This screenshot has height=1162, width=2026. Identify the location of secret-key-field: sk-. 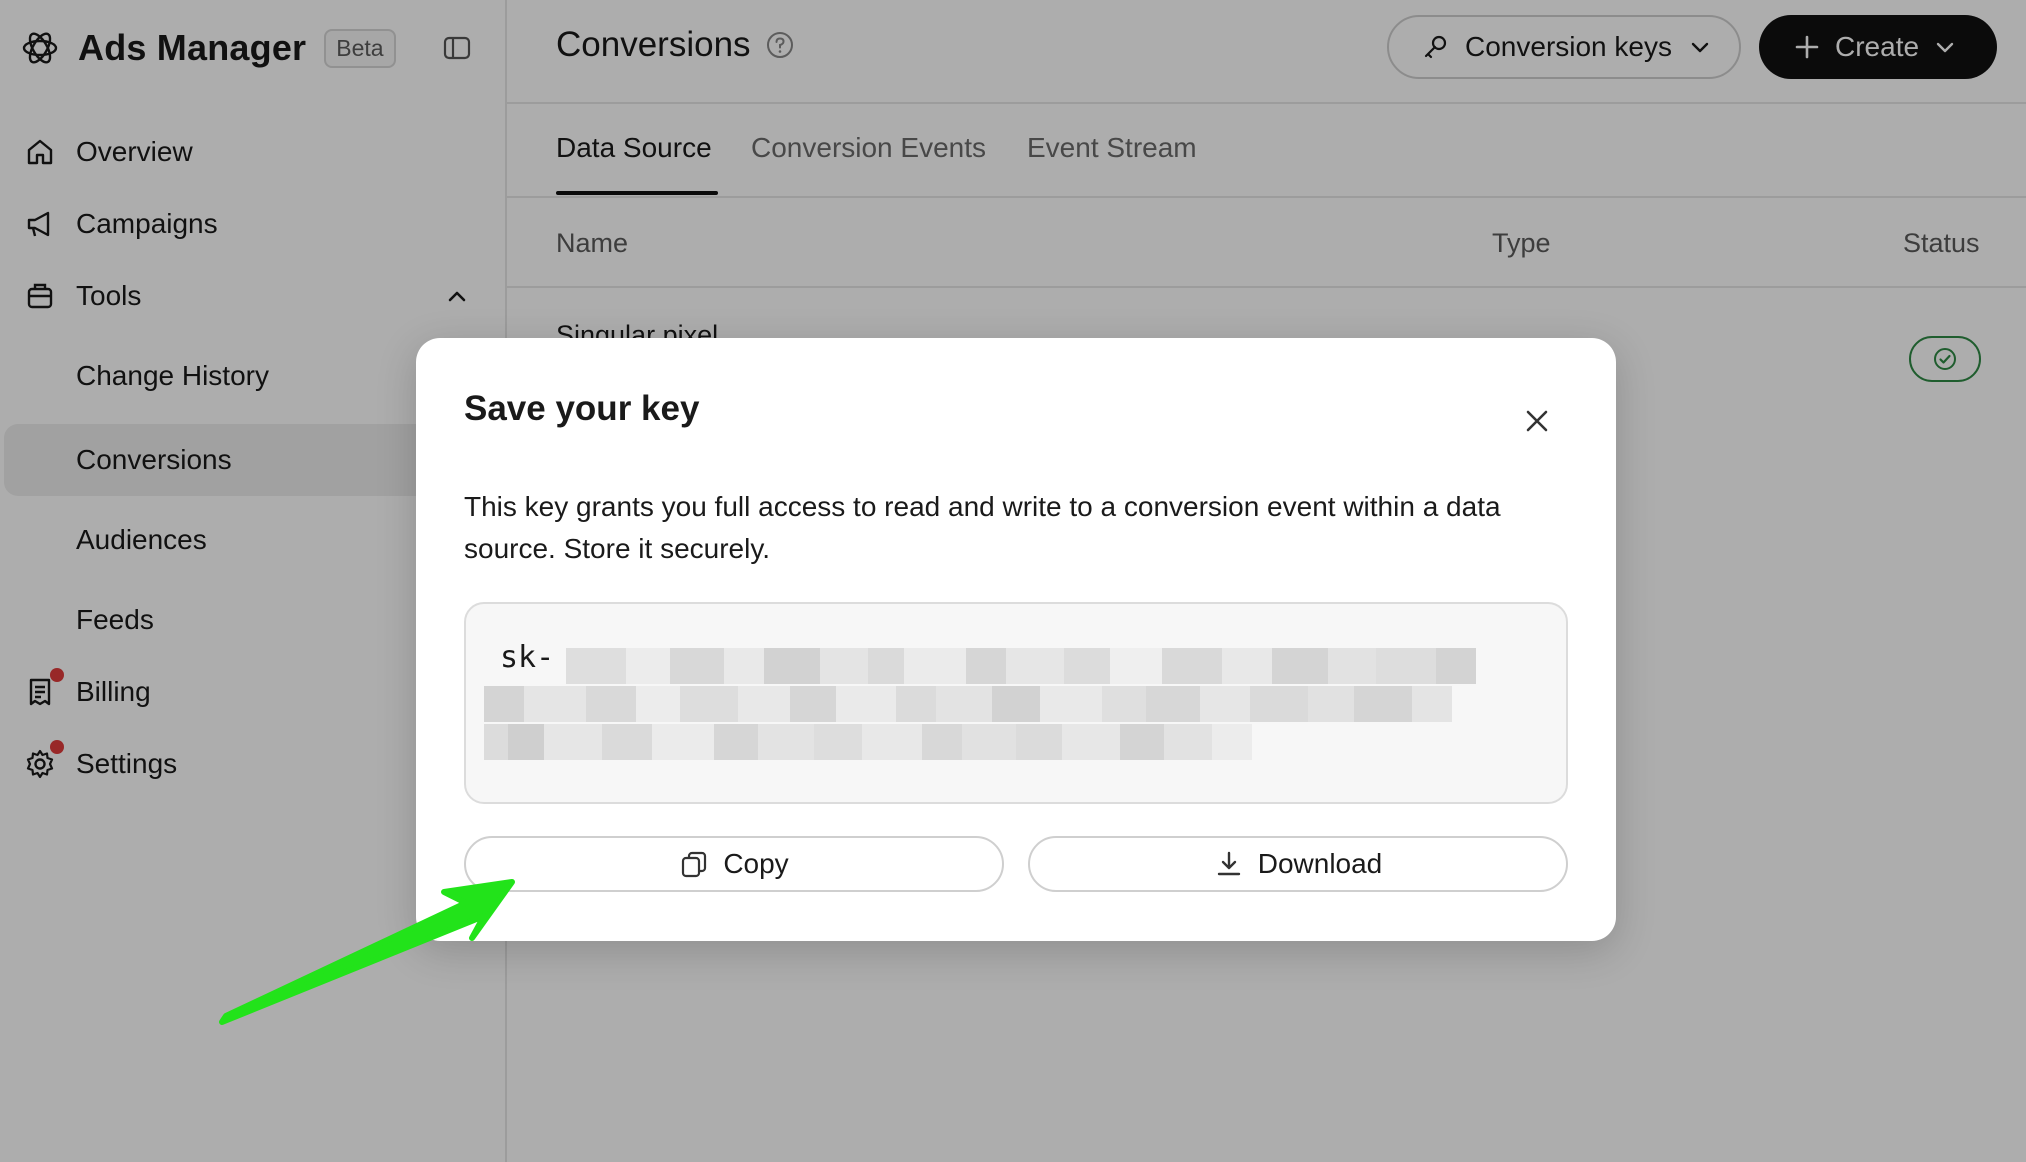
(1016, 703).